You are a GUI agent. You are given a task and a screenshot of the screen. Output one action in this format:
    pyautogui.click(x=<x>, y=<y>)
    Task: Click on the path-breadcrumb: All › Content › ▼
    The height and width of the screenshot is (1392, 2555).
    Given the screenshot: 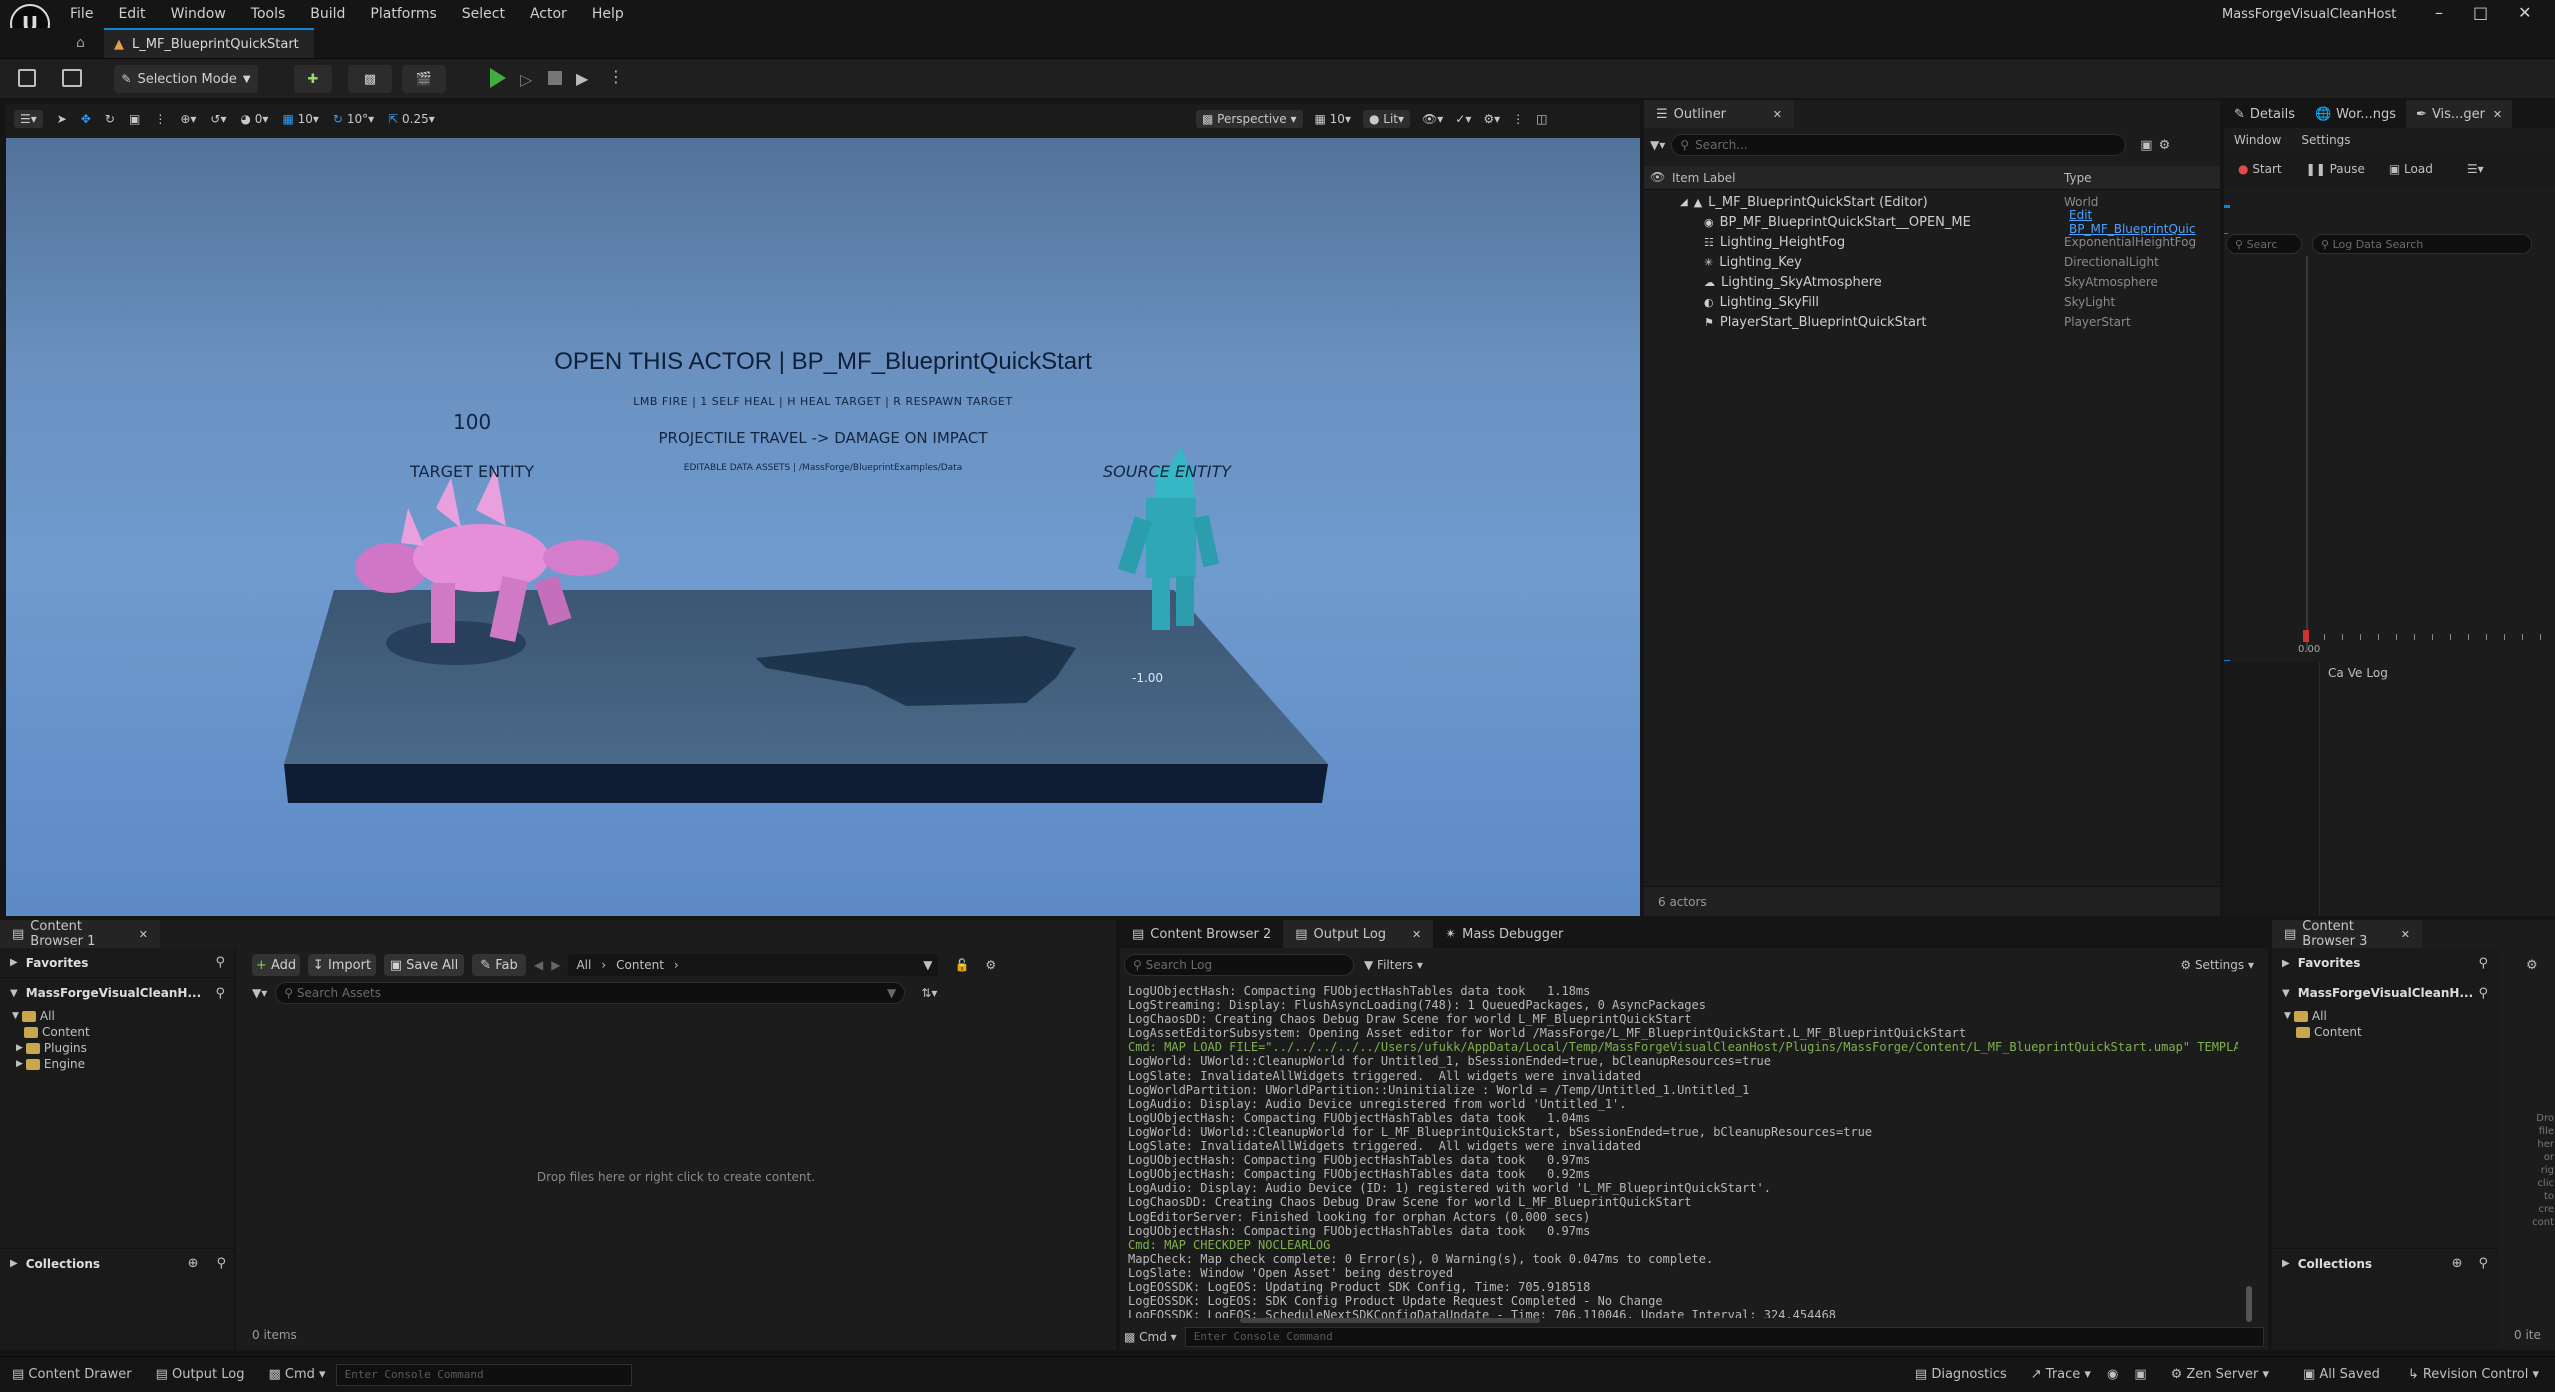 What is the action you would take?
    pyautogui.click(x=753, y=965)
    